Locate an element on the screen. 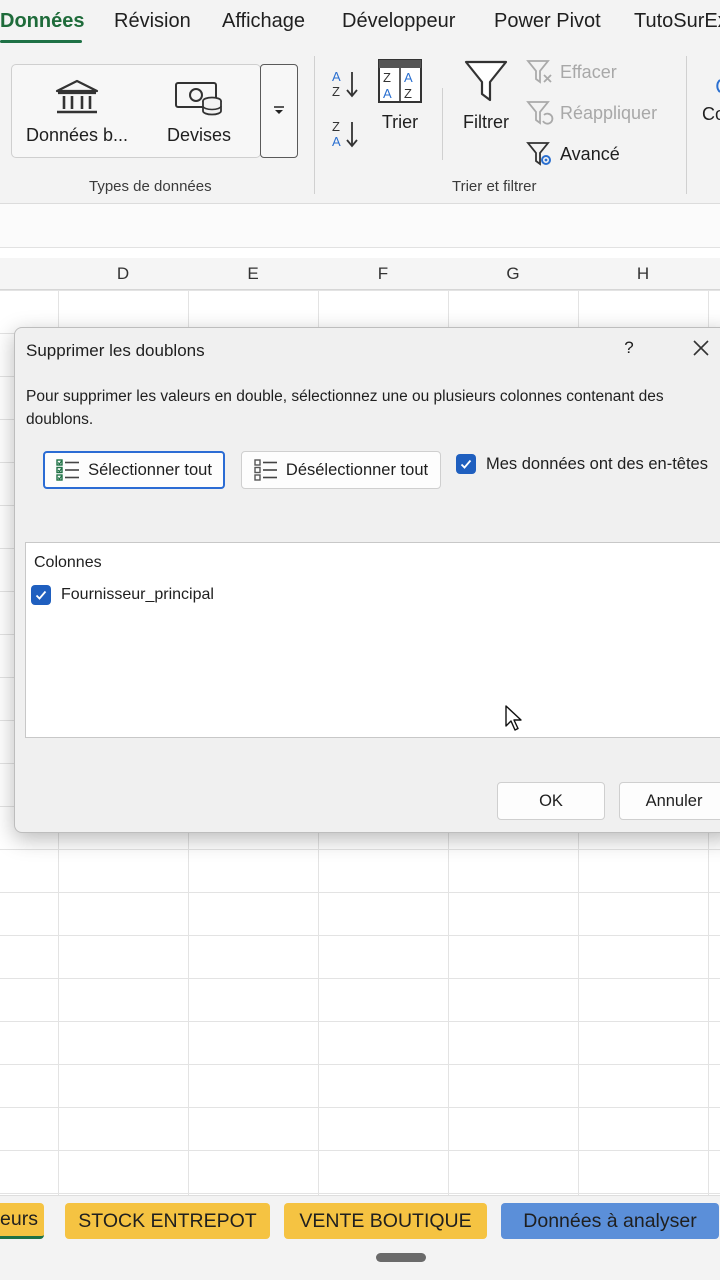 The width and height of the screenshot is (720, 1280). clear-filter-icon is located at coordinates (539, 72).